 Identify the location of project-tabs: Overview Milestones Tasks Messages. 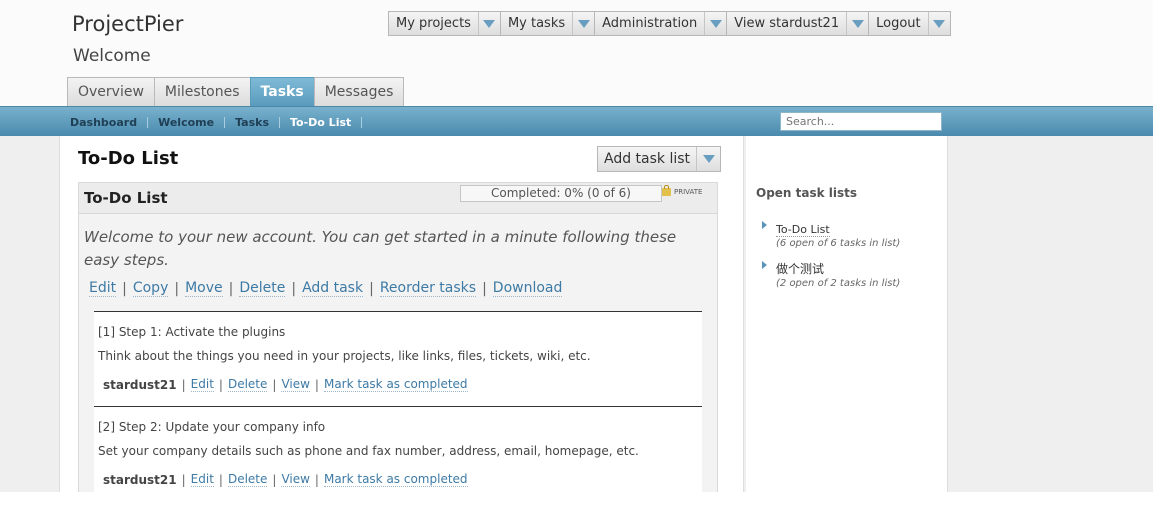
(236, 91).